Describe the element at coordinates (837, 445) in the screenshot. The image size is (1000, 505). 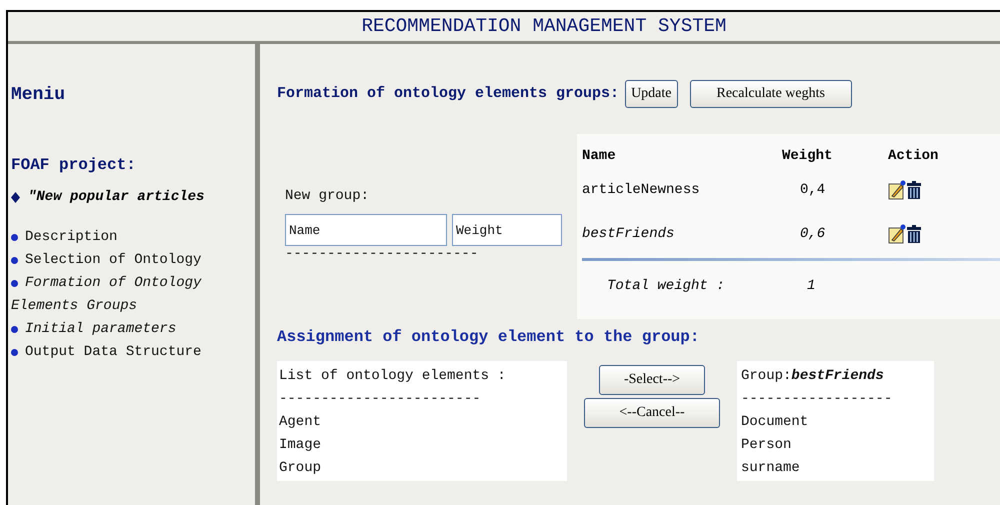
I see `list-item: Person` at that location.